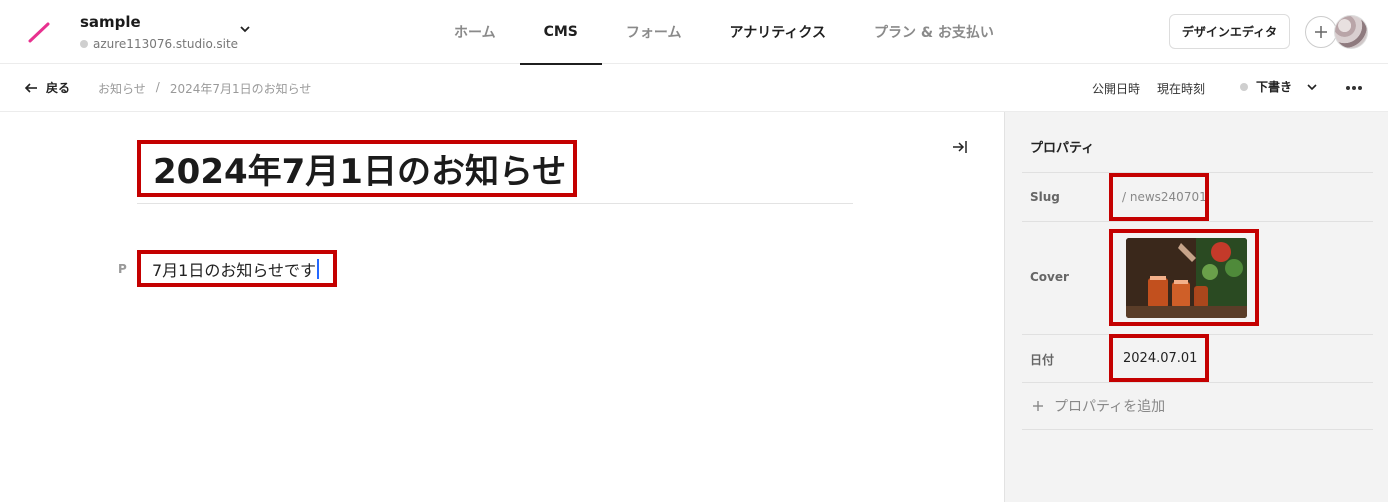 This screenshot has height=502, width=1388. Describe the element at coordinates (1049, 277) in the screenshot. I see `cover-label: Cover` at that location.